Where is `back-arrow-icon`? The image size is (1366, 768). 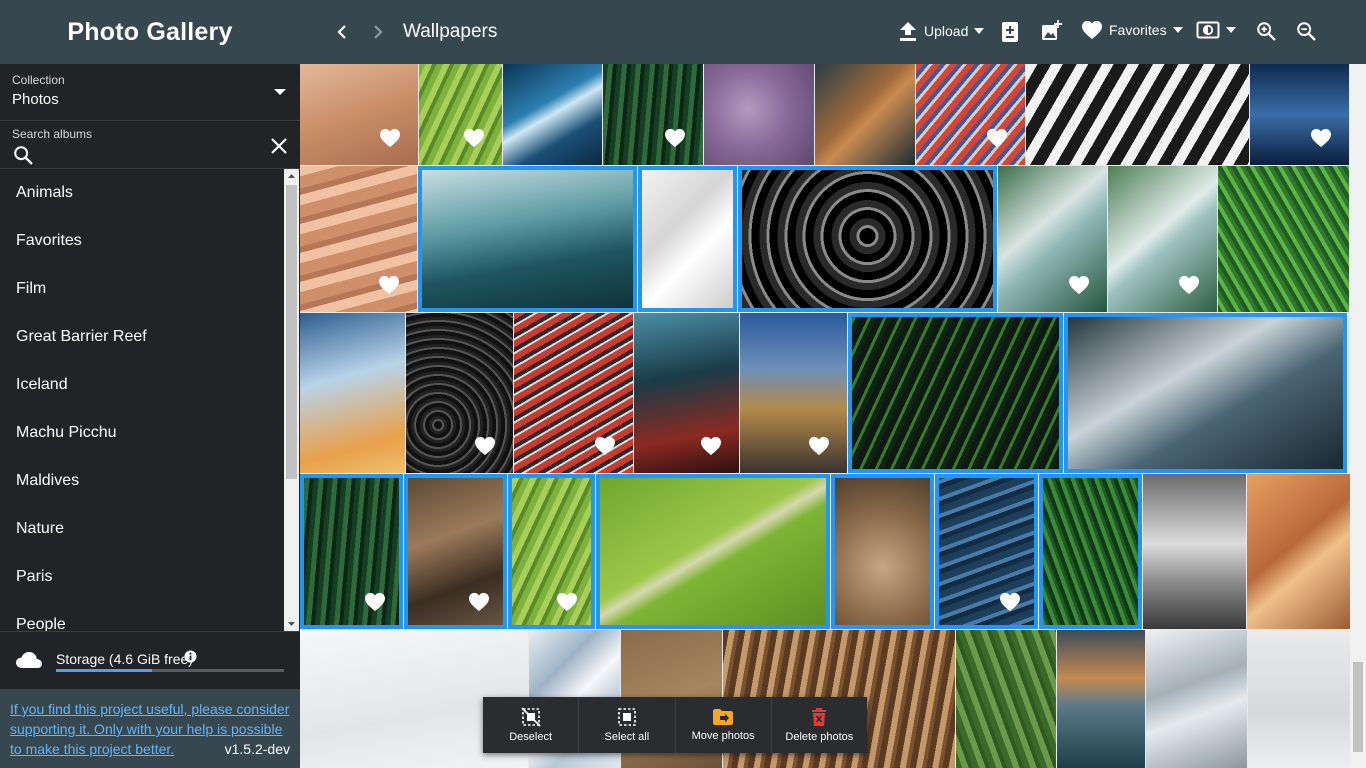 back-arrow-icon is located at coordinates (342, 32).